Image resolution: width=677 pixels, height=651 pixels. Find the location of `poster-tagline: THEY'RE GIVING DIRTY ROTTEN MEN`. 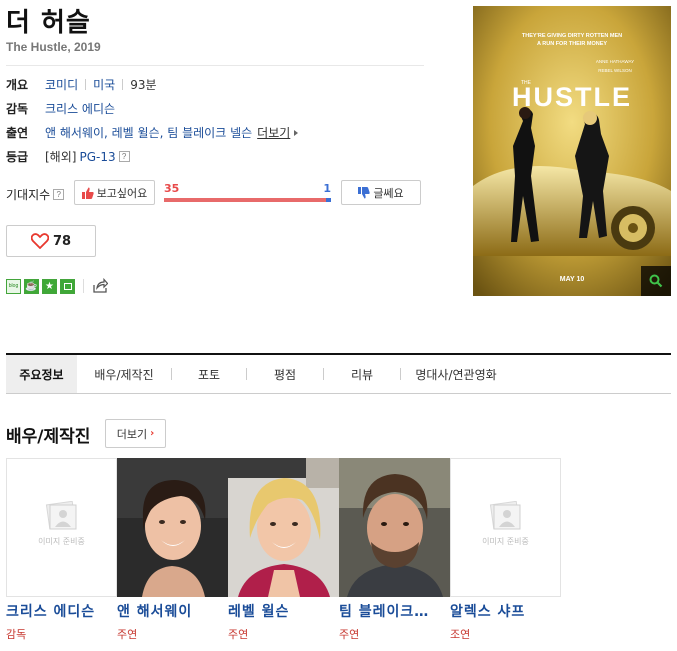

poster-tagline: THEY'RE GIVING DIRTY ROTTEN MEN is located at coordinates (572, 36).